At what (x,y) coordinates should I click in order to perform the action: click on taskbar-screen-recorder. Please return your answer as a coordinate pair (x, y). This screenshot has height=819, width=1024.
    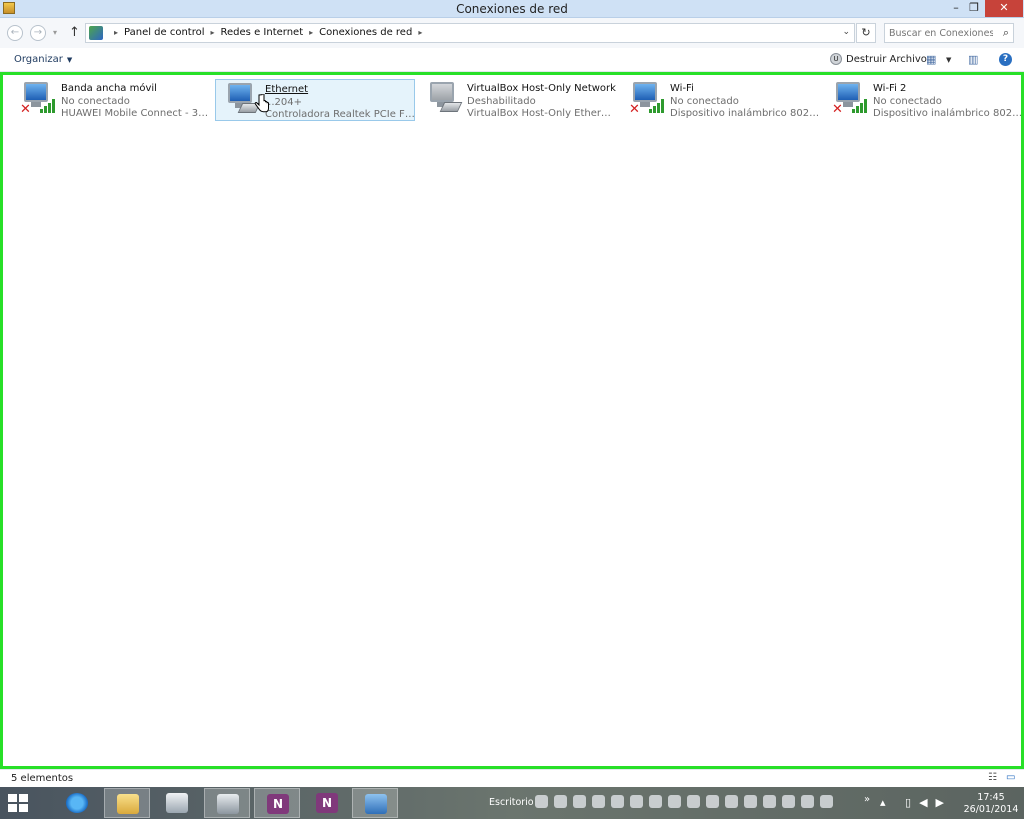
    Looking at the image, I should click on (227, 803).